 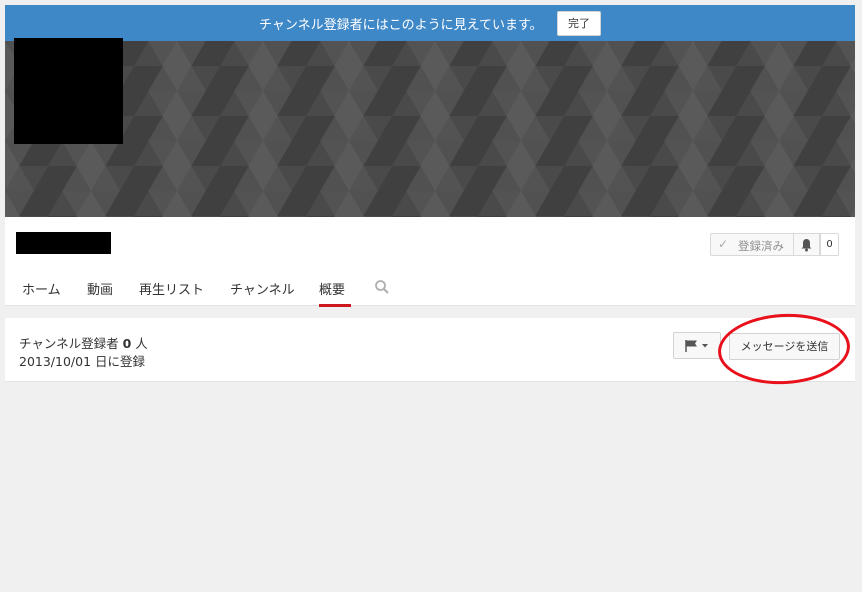 I want to click on search-icon, so click(x=382, y=287).